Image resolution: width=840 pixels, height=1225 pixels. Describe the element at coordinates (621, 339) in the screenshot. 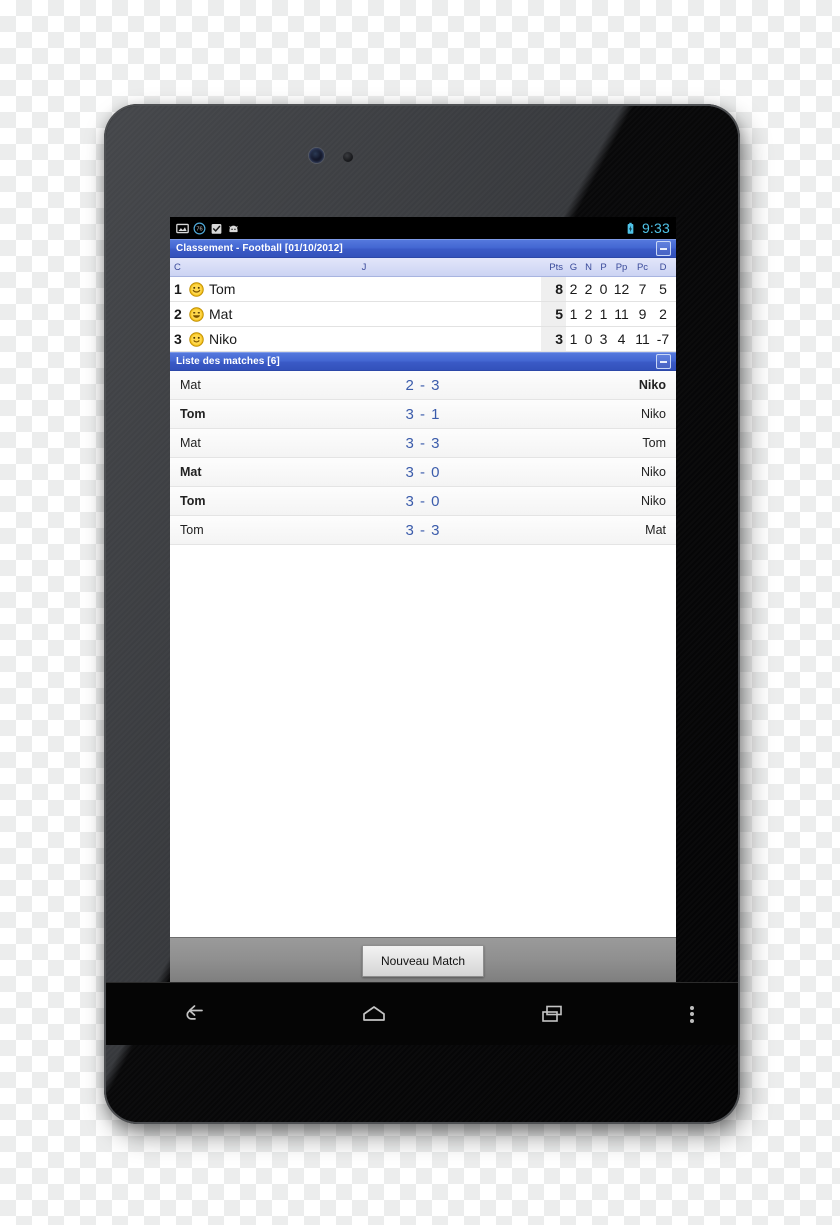

I see `goals-for-cell: 4` at that location.